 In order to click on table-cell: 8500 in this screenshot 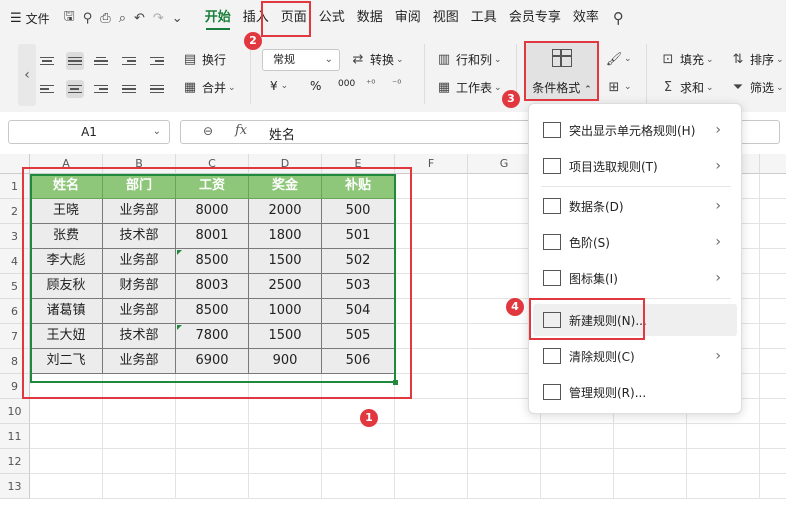, I will do `click(212, 261)`.